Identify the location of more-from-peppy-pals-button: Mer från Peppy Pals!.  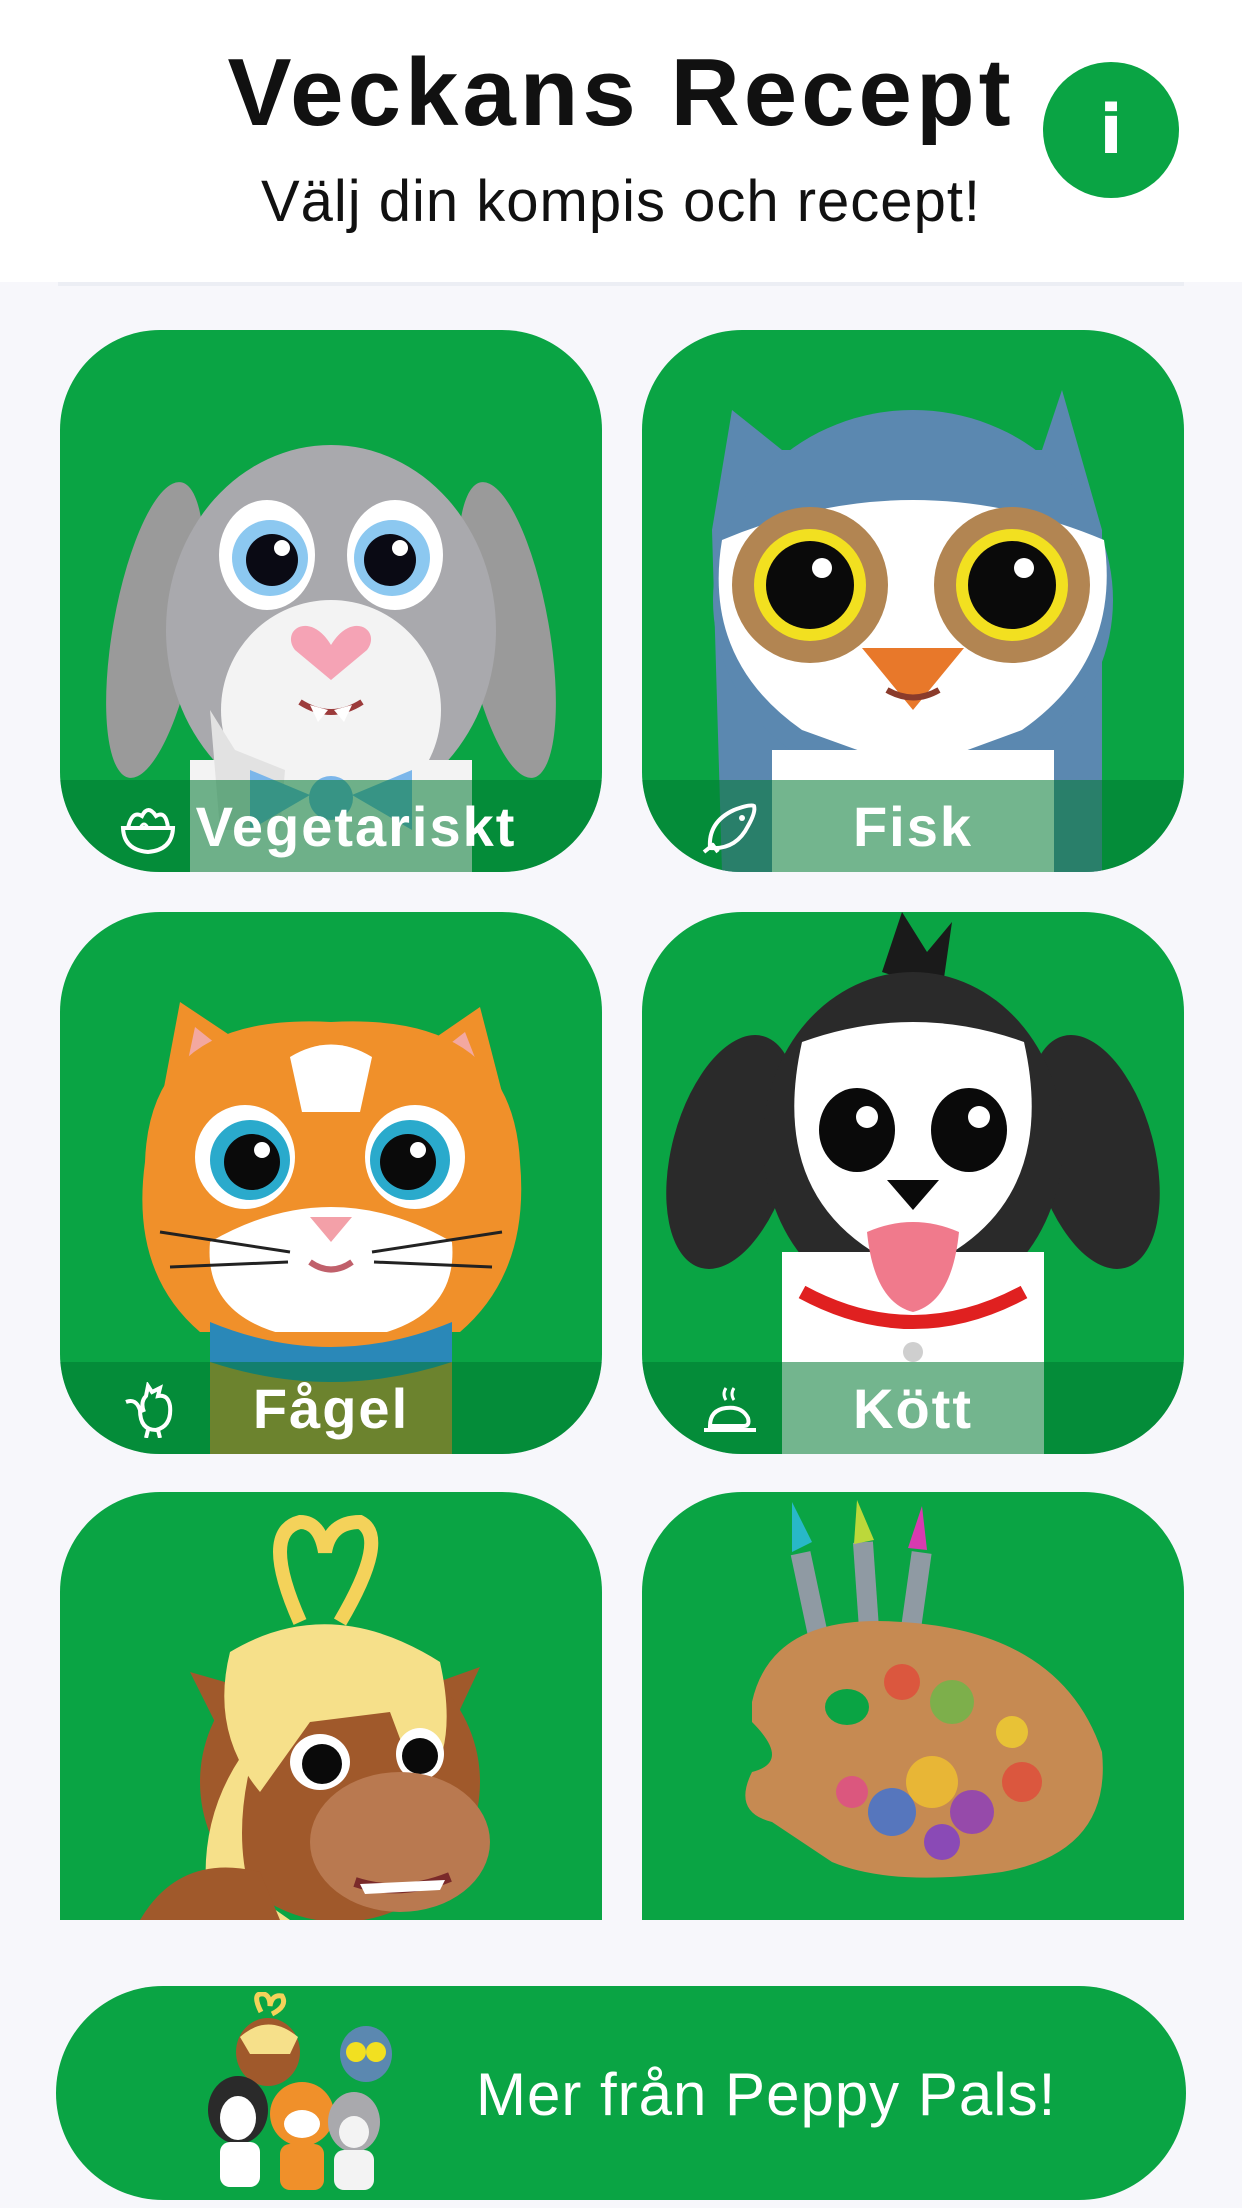
(621, 2093).